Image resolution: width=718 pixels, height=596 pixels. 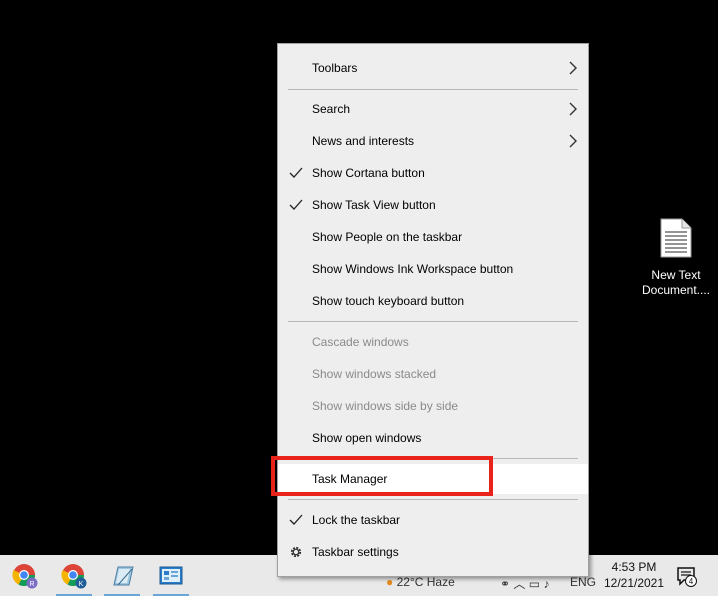 I want to click on taskbar-app-control-panel, so click(x=171, y=575).